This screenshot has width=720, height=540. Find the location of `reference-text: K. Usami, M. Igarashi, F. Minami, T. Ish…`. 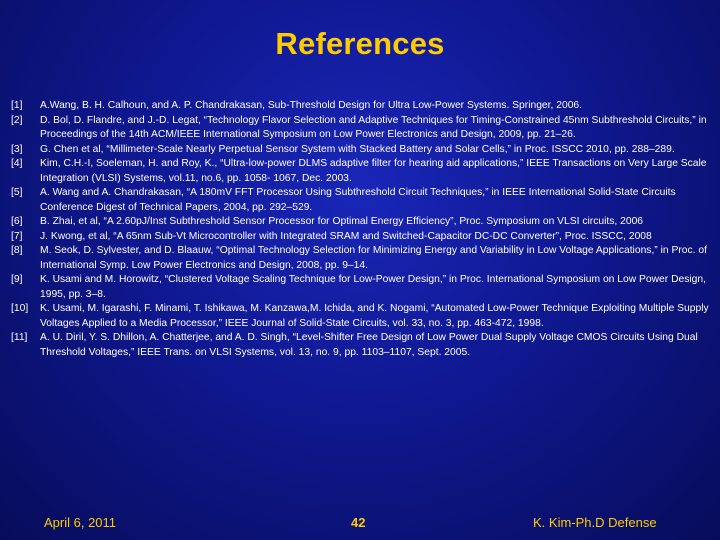

reference-text: K. Usami, M. Igarashi, F. Minami, T. Ish… is located at coordinates (374, 316).